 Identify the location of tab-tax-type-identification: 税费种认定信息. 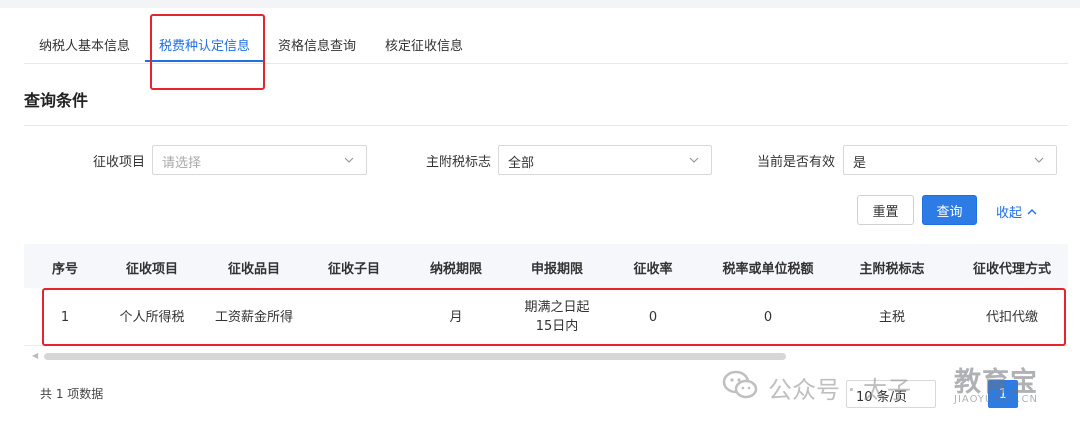
(204, 44).